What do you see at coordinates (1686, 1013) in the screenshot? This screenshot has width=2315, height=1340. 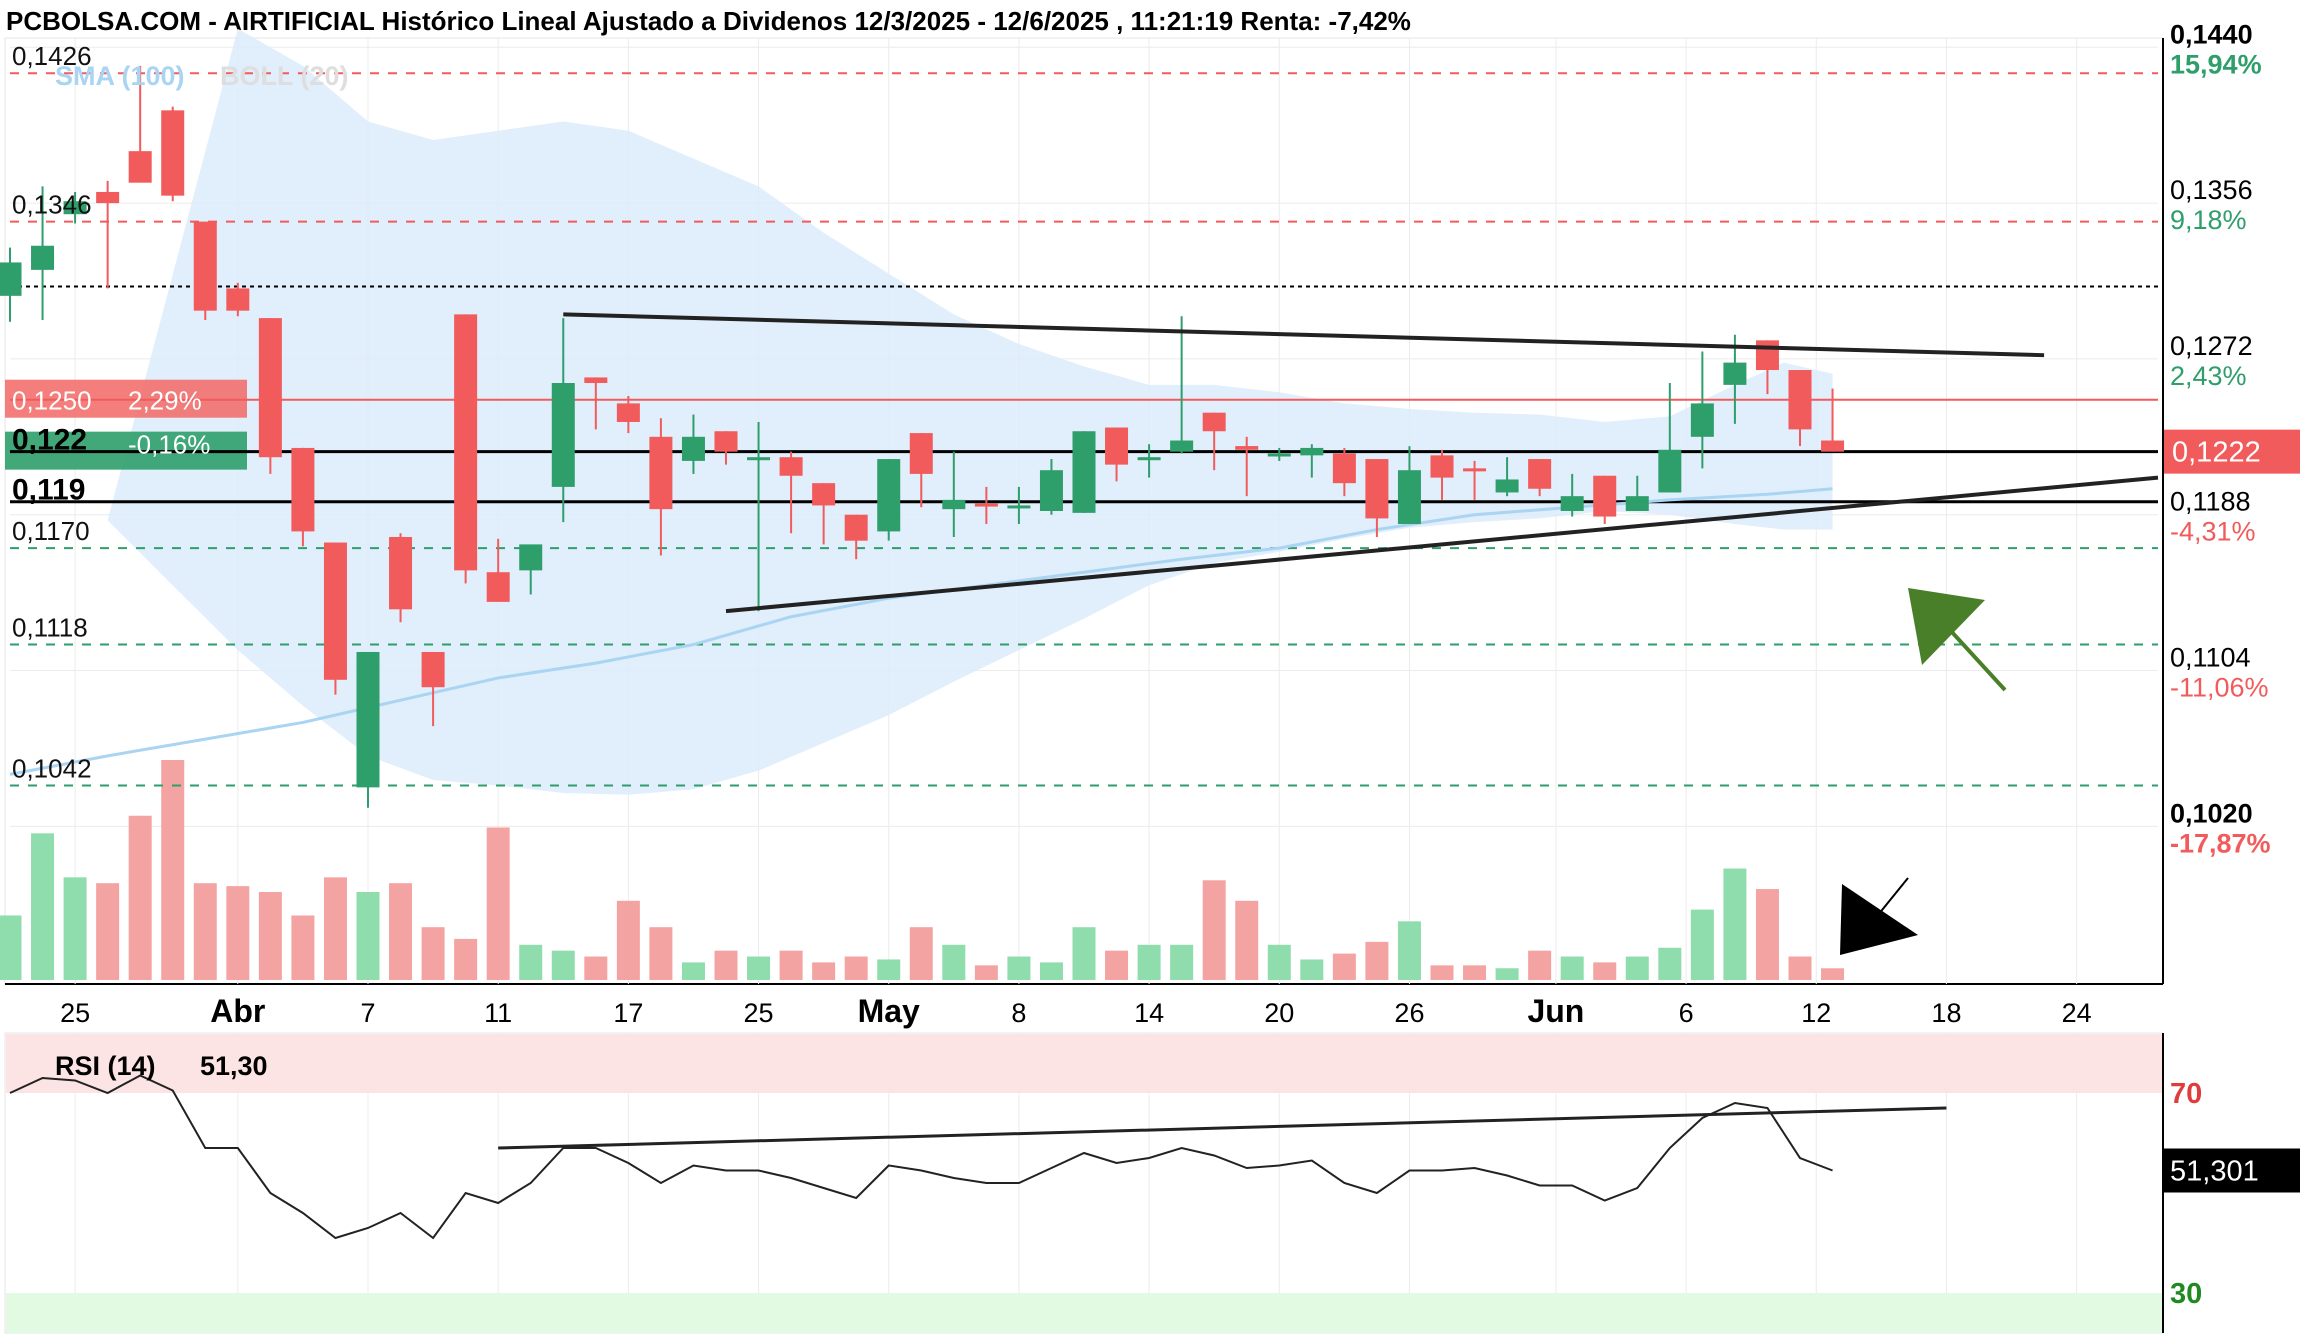 I see `x-tick-label-12: 6` at bounding box center [1686, 1013].